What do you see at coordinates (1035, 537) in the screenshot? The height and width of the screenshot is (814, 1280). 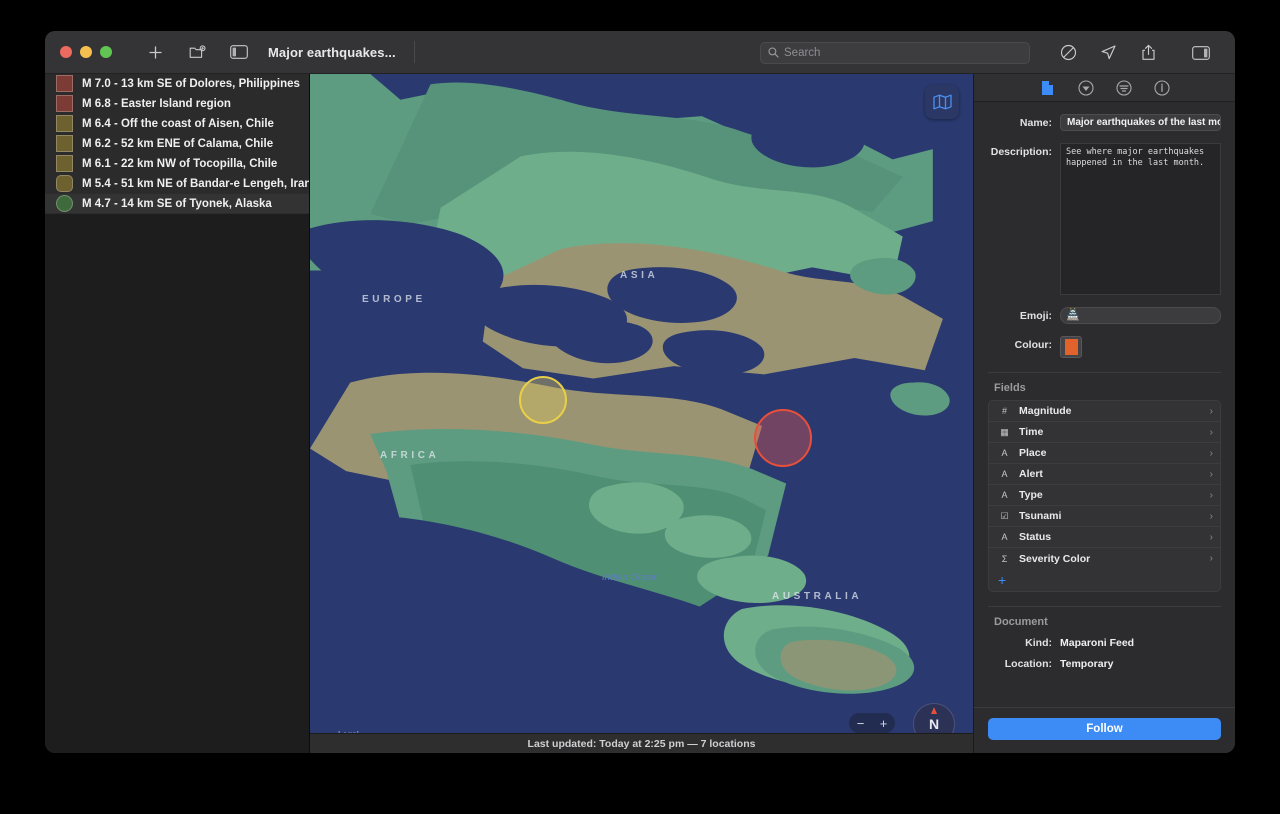 I see `field-label: Status` at bounding box center [1035, 537].